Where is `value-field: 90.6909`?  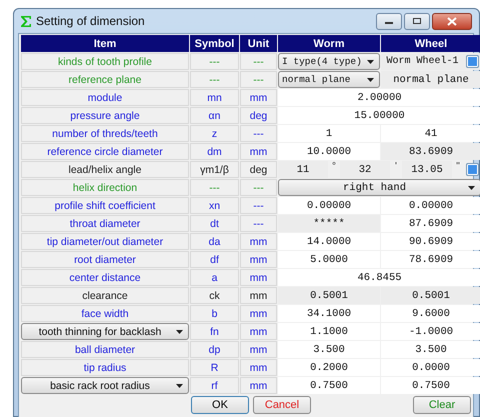
value-field: 90.6909 is located at coordinates (430, 241).